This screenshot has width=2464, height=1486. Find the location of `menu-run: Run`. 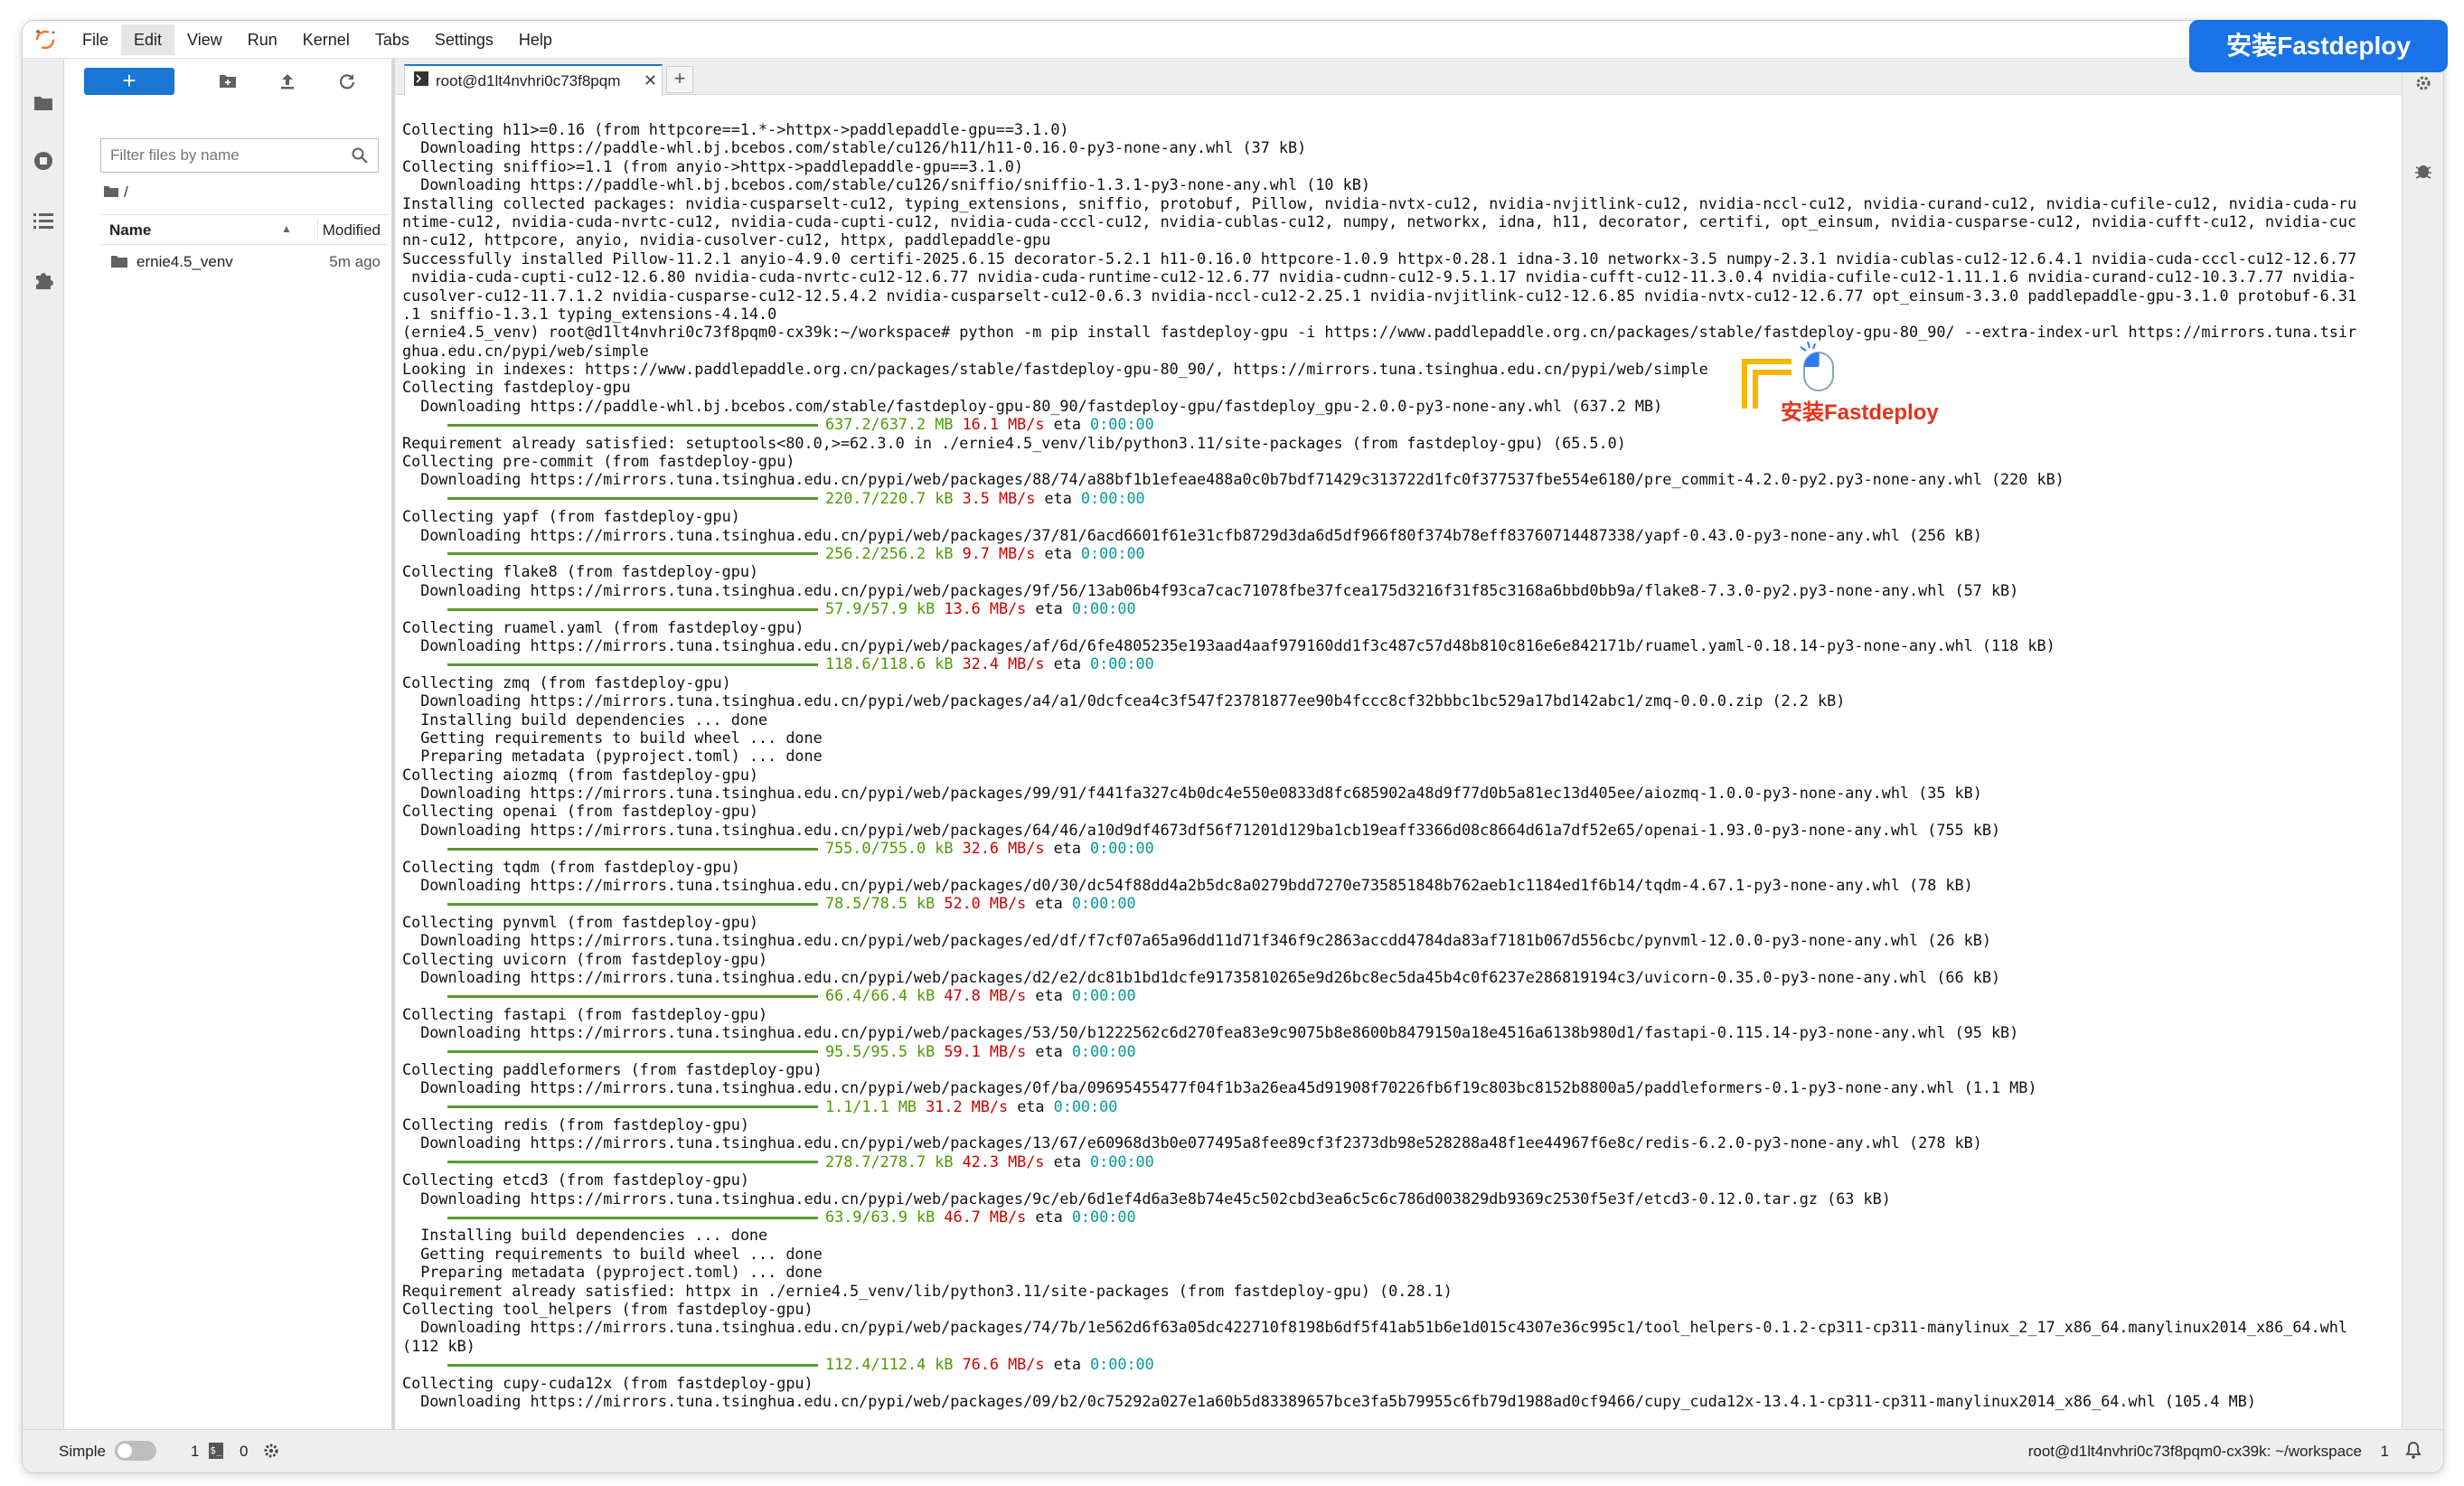

menu-run: Run is located at coordinates (262, 39).